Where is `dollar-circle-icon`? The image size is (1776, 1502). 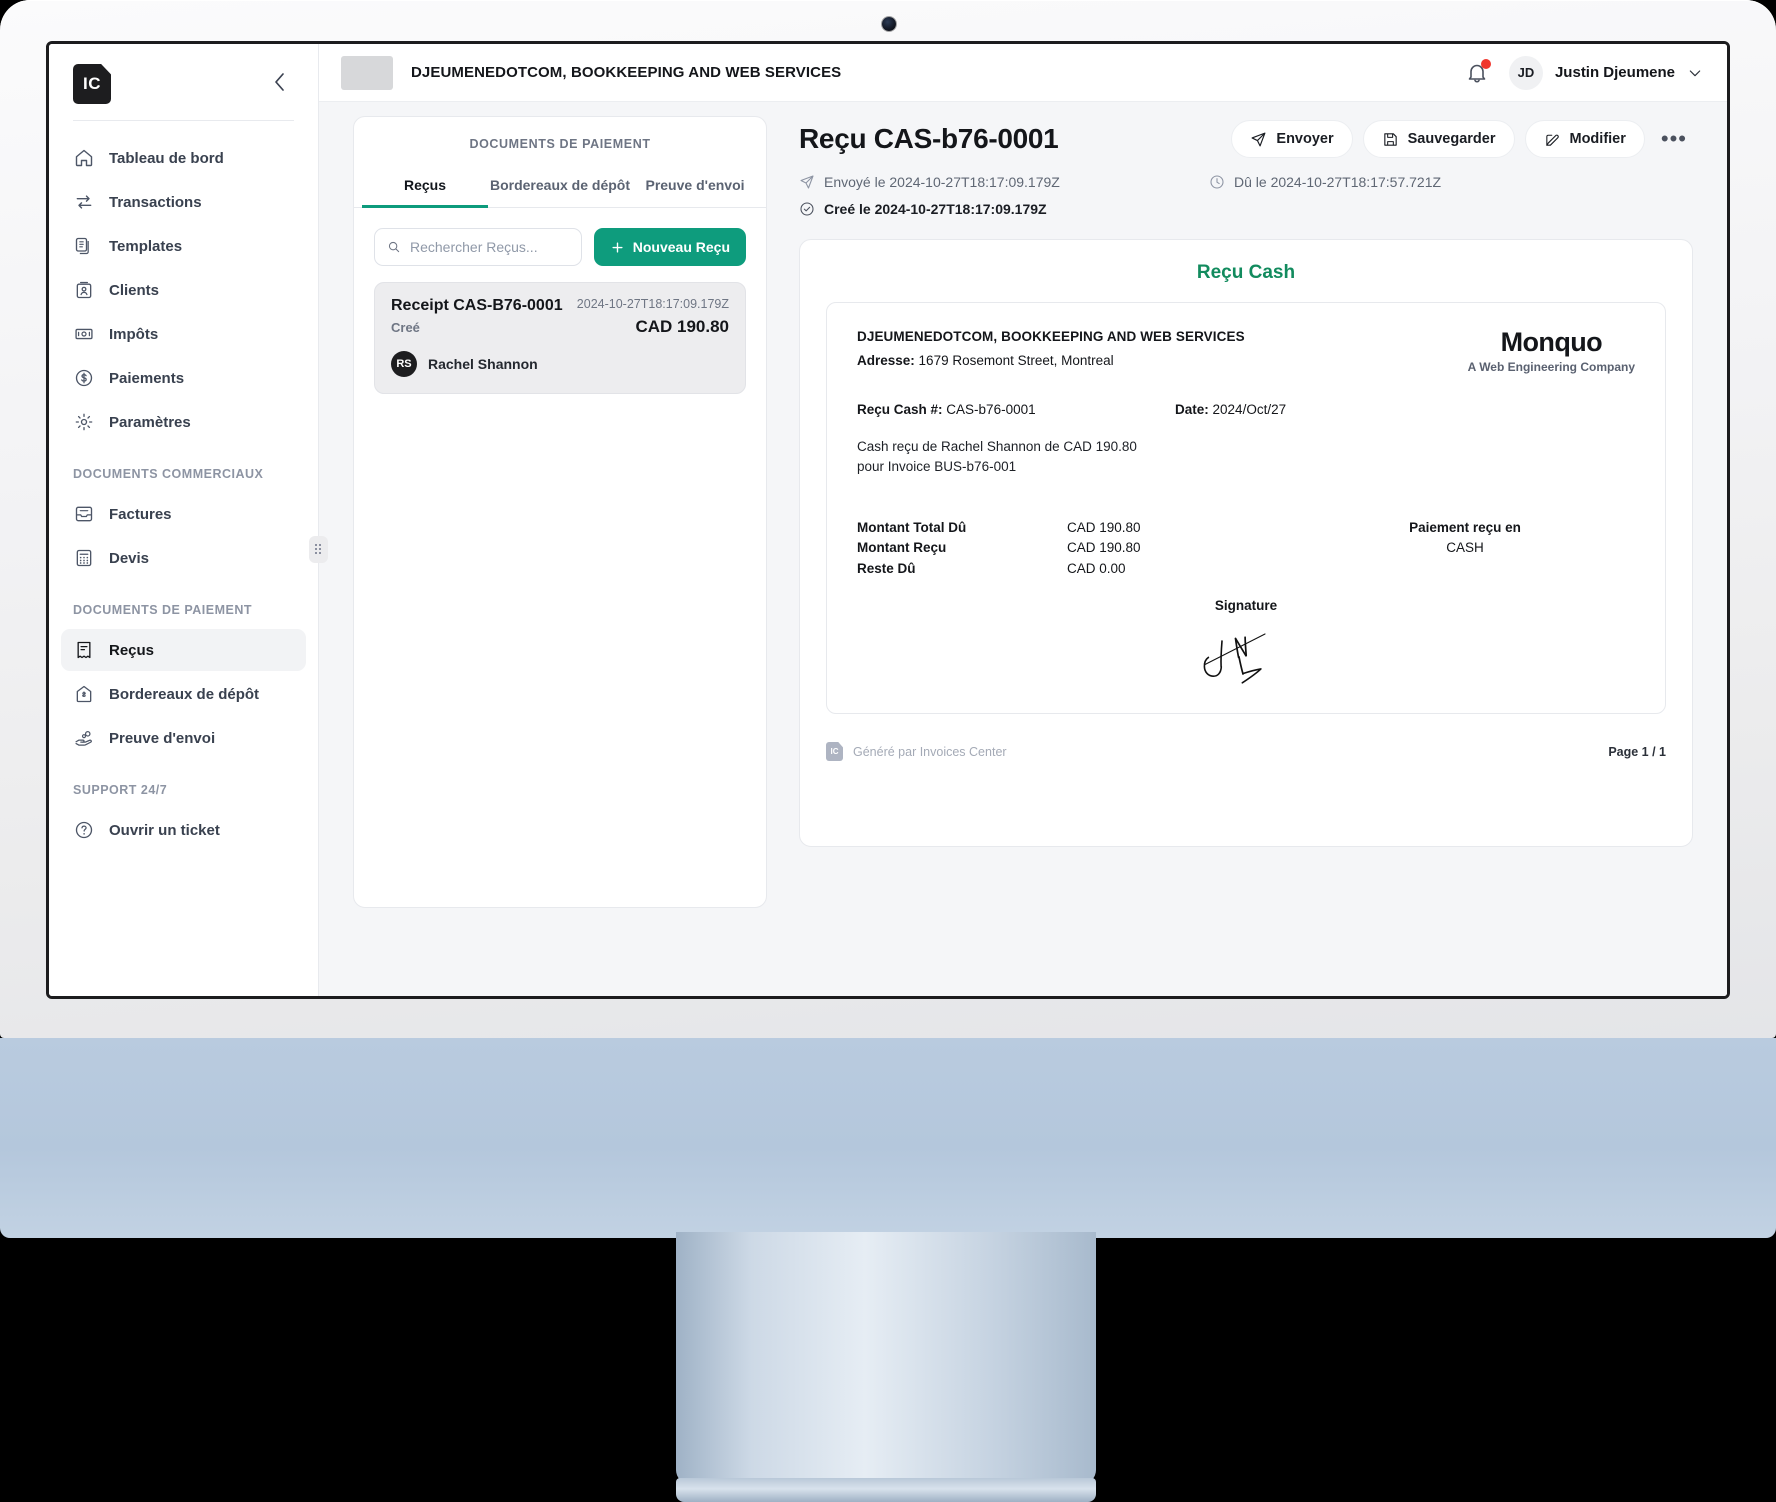 dollar-circle-icon is located at coordinates (84, 378).